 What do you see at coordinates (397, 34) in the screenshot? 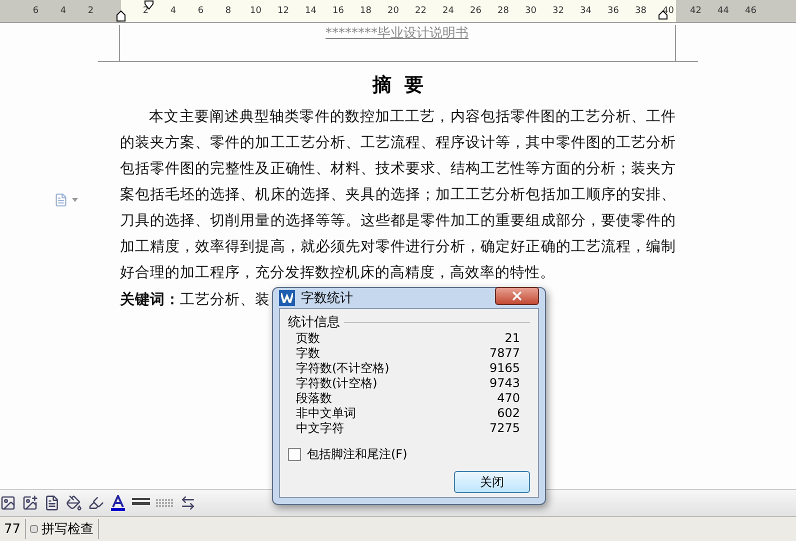
I see `page-header: ********毕业设计说明书` at bounding box center [397, 34].